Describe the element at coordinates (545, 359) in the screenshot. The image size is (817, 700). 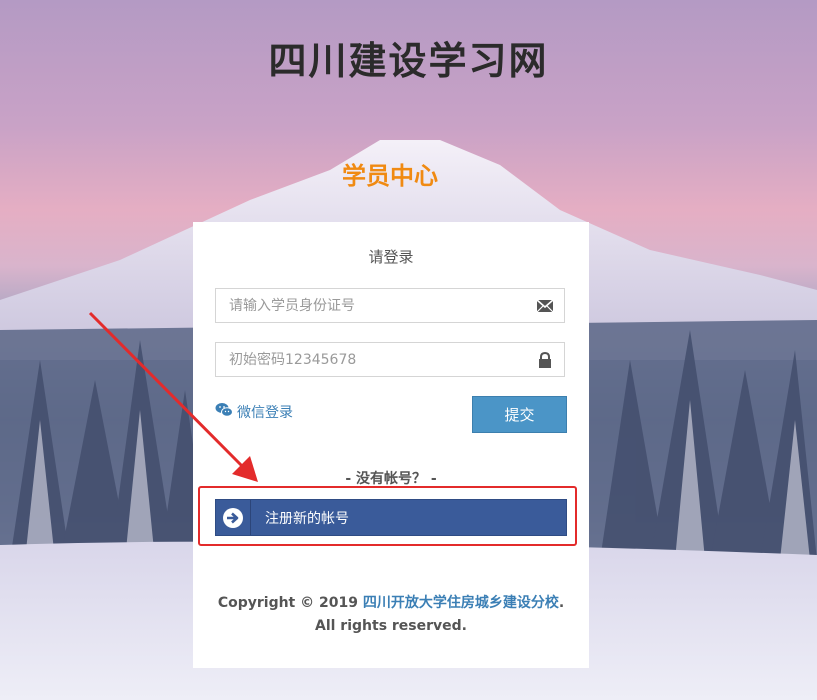
I see `lock-icon` at that location.